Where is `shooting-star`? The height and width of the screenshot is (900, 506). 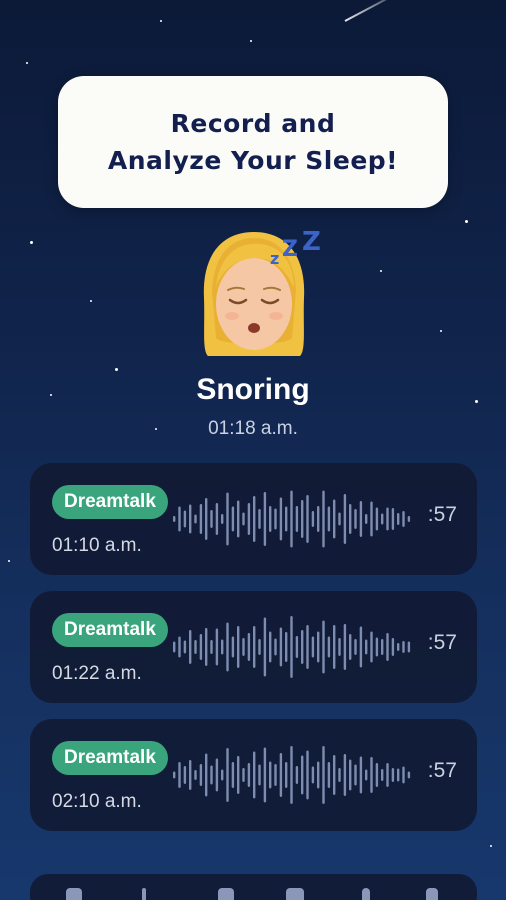 shooting-star is located at coordinates (376, 11).